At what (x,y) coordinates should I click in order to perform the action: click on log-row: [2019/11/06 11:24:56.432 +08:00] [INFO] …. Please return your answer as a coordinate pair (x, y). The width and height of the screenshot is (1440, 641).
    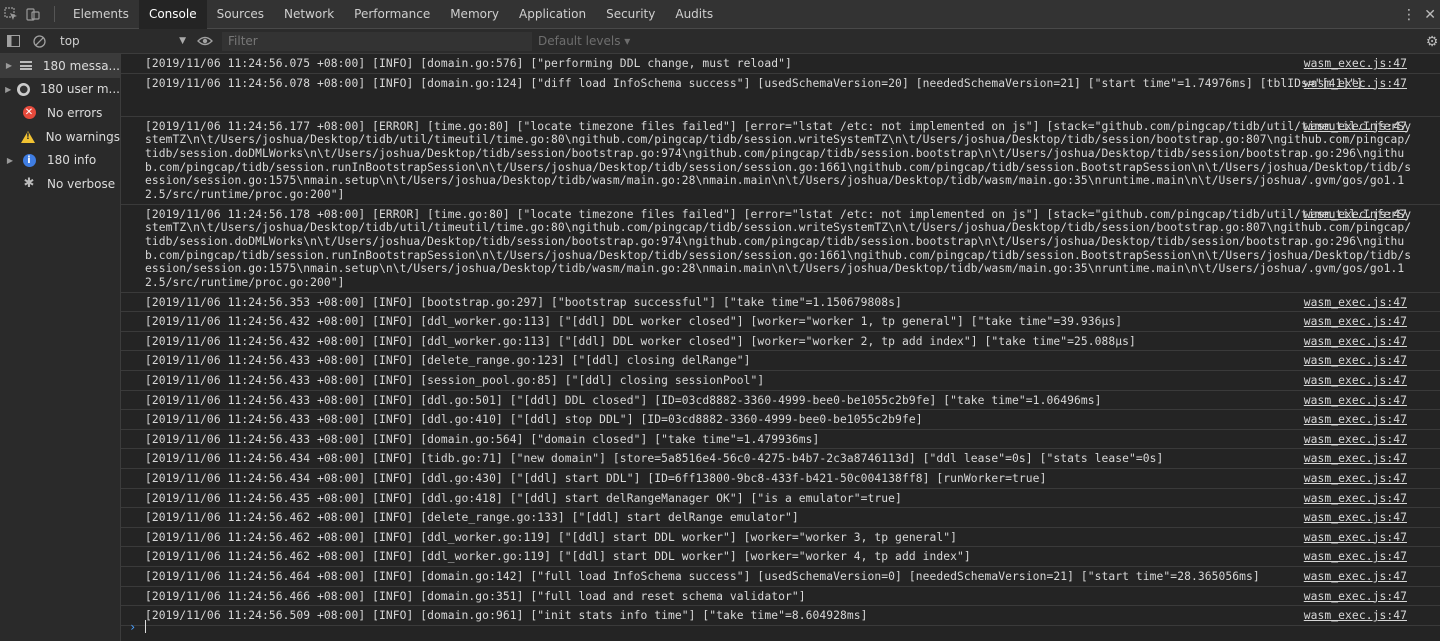
    Looking at the image, I should click on (780, 342).